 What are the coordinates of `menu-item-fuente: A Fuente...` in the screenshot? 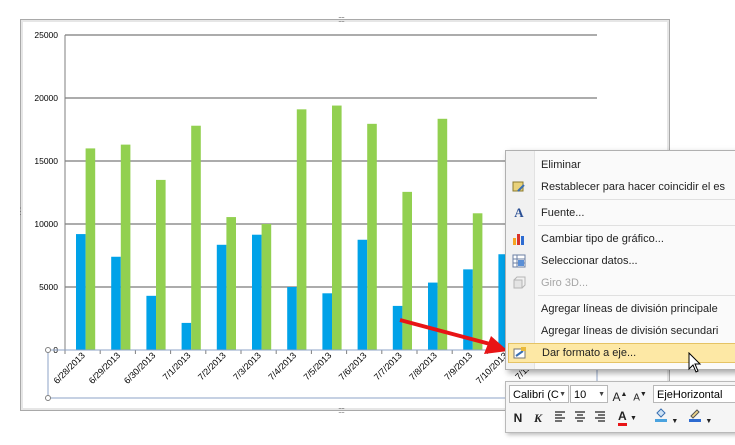 It's located at (620, 213).